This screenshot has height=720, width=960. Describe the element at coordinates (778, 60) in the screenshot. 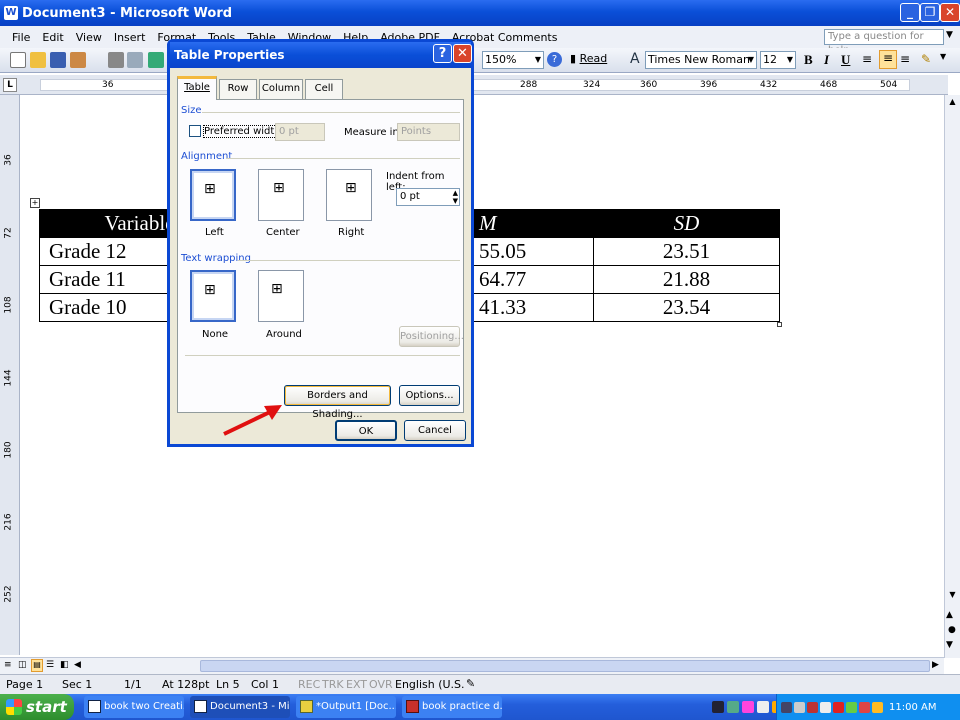

I see `font-size-select: 12 ▼` at that location.